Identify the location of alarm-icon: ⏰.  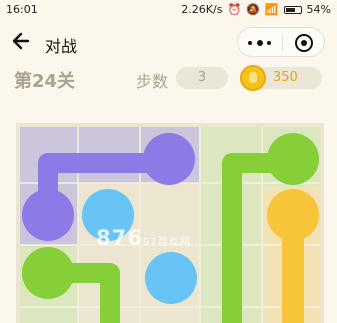
(234, 9).